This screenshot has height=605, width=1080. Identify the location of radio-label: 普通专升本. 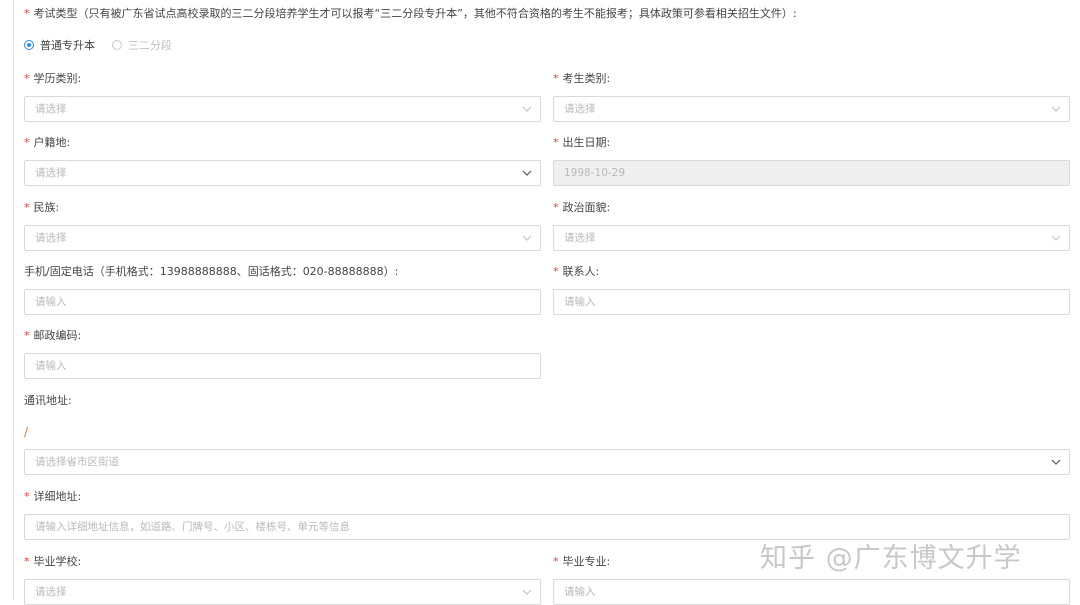
(67, 45).